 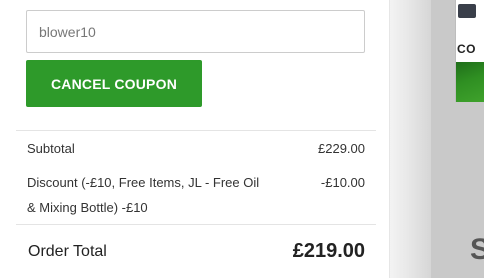 I want to click on subtotal-value: £229.00, so click(x=341, y=148).